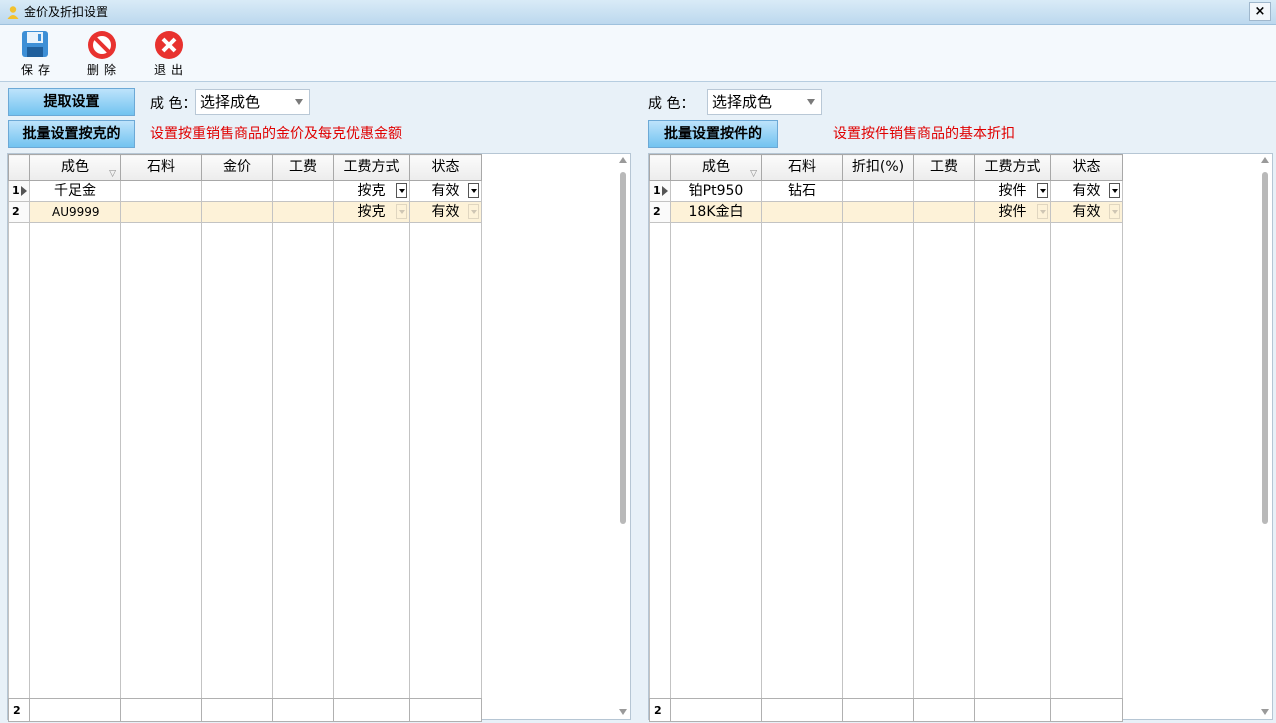 This screenshot has height=723, width=1276. I want to click on table-row: 2 18K金白 按件 有效, so click(886, 212).